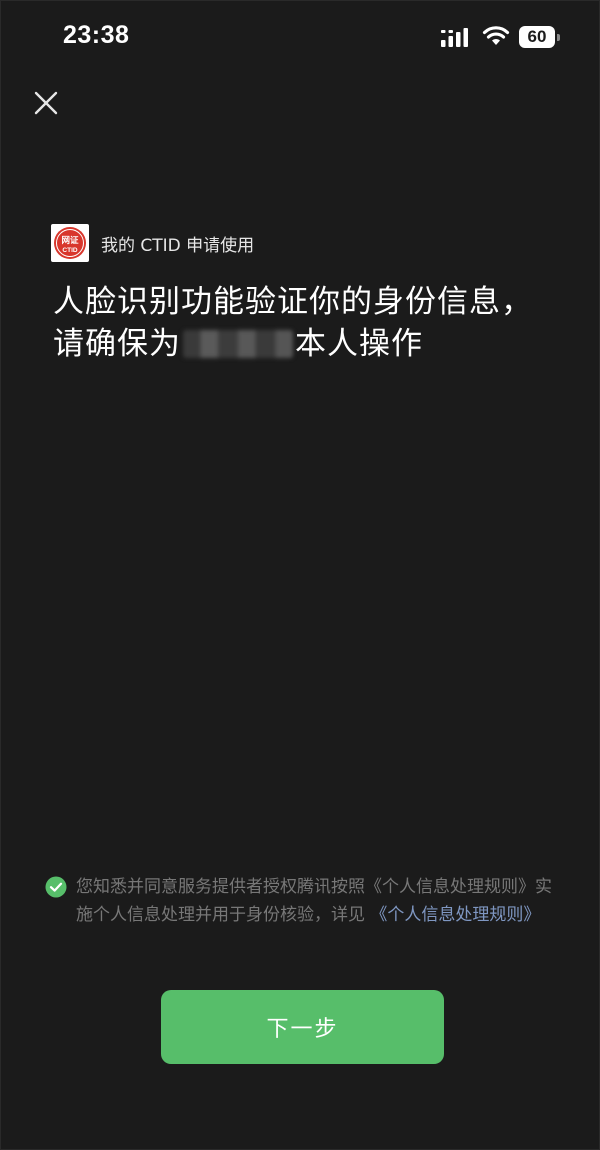 This screenshot has width=600, height=1150. Describe the element at coordinates (96, 35) in the screenshot. I see `status-time: 23:38` at that location.